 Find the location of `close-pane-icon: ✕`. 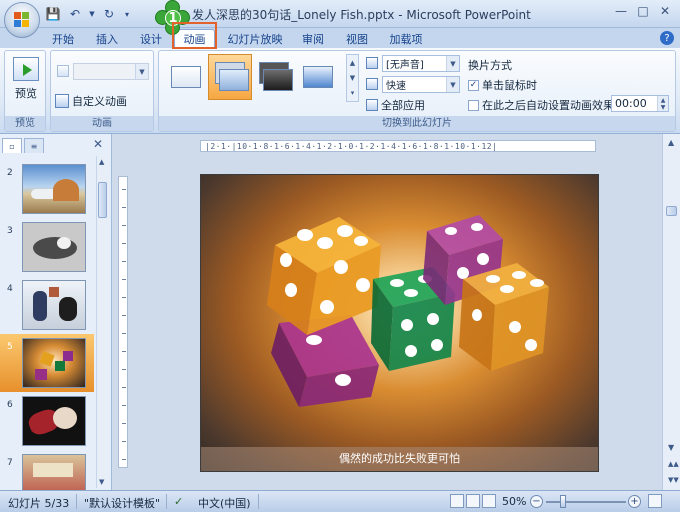

close-pane-icon: ✕ is located at coordinates (98, 144).